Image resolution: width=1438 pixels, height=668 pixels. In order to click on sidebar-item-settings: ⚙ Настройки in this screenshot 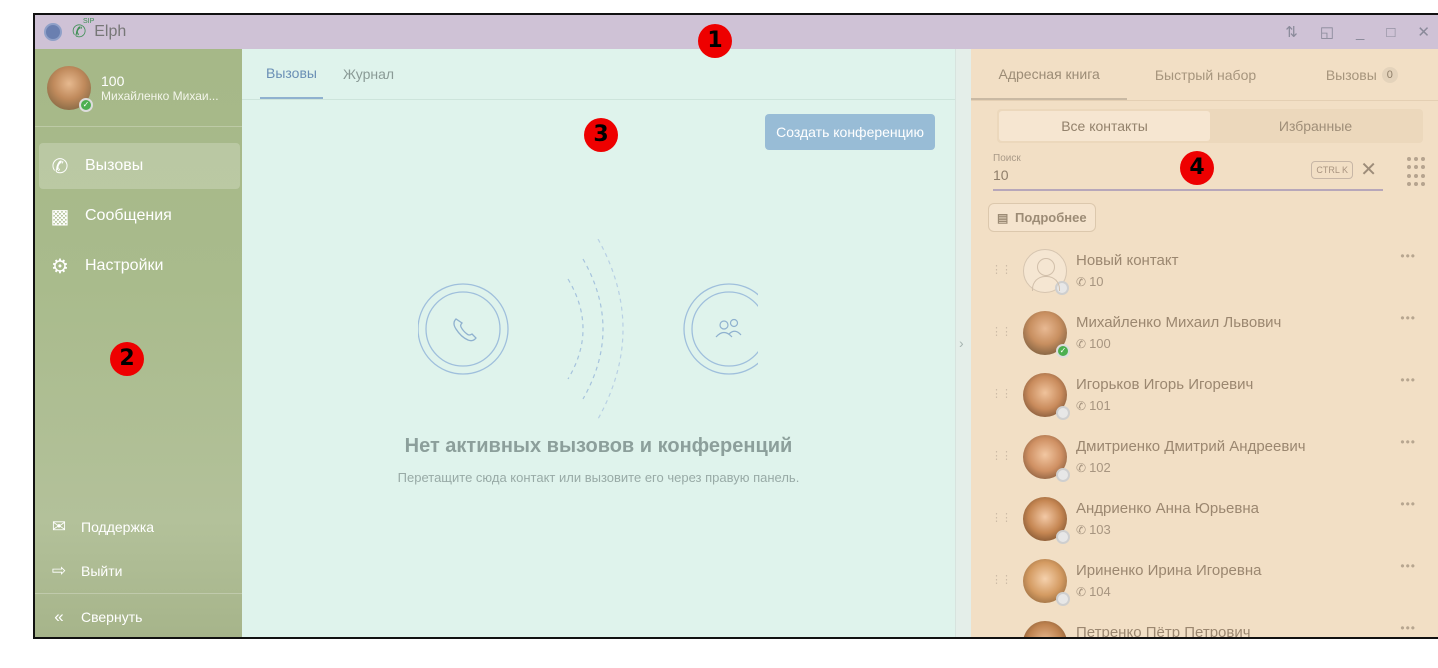, I will do `click(139, 266)`.